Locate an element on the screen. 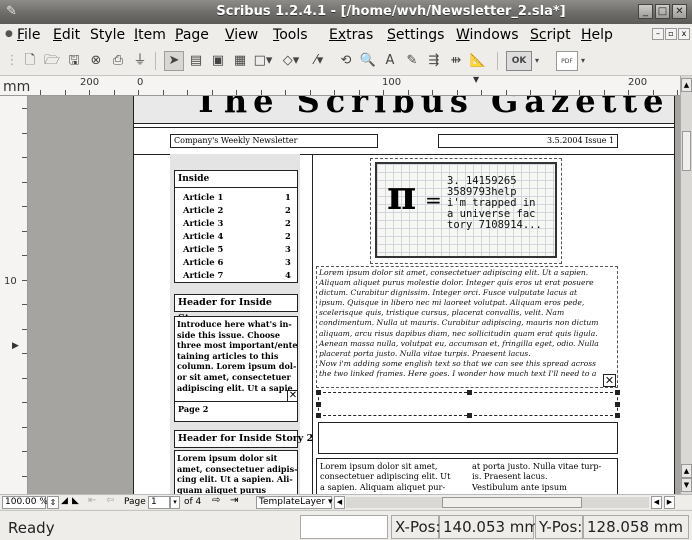 This screenshot has width=692, height=540. toolbar-separator is located at coordinates (497, 61).